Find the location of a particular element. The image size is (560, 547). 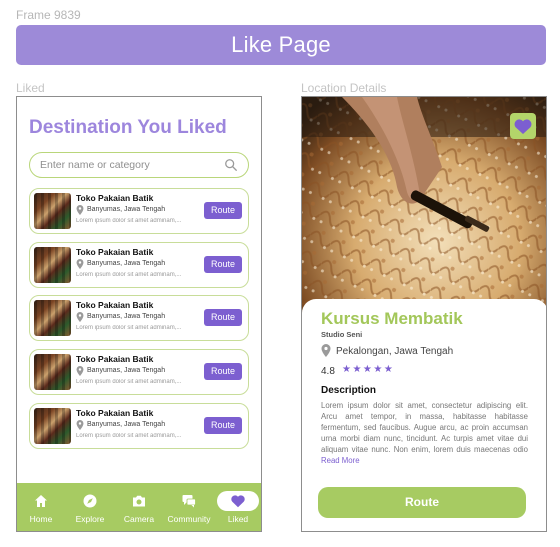

rating-stars: ★★★★★ is located at coordinates (368, 369).